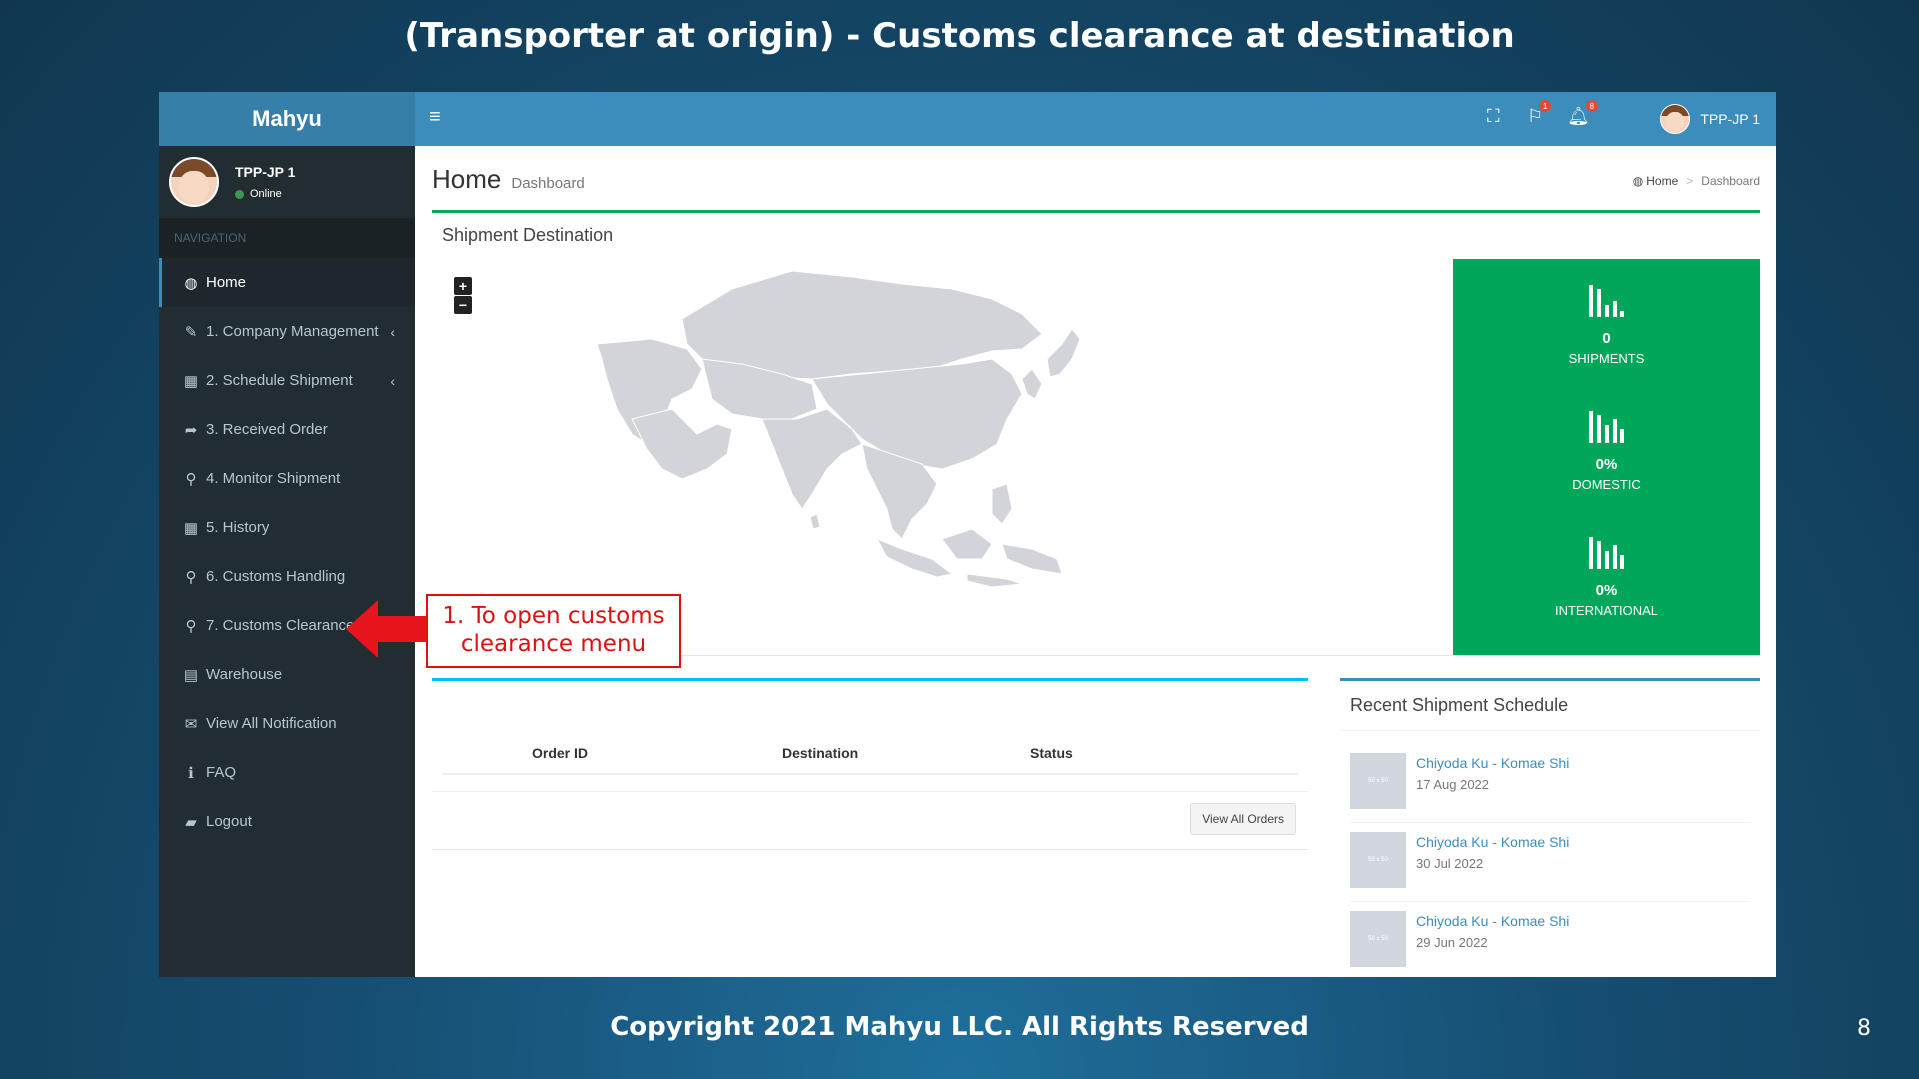  I want to click on user-menu: TPP-JP 1, so click(1710, 119).